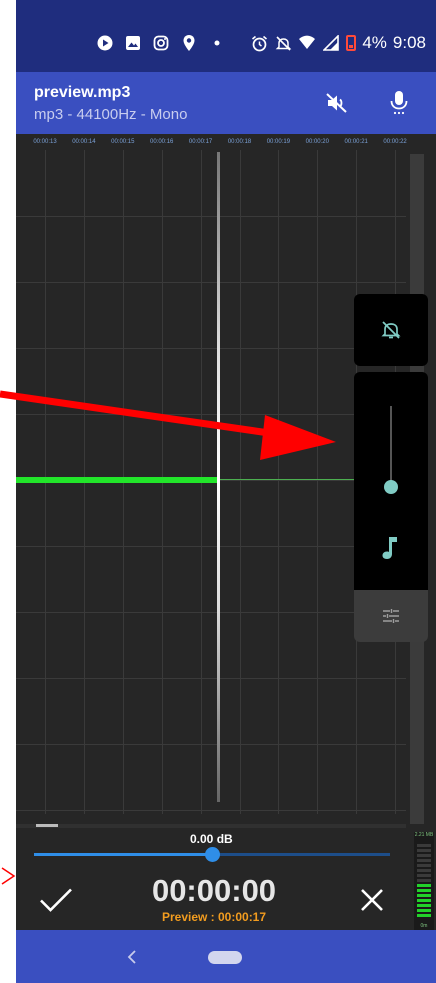  I want to click on annotation-arrow-tip, so click(8, 876).